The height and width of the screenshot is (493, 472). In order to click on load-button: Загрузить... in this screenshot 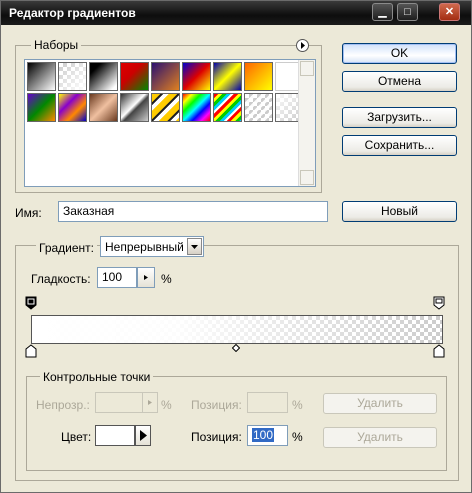, I will do `click(399, 117)`.